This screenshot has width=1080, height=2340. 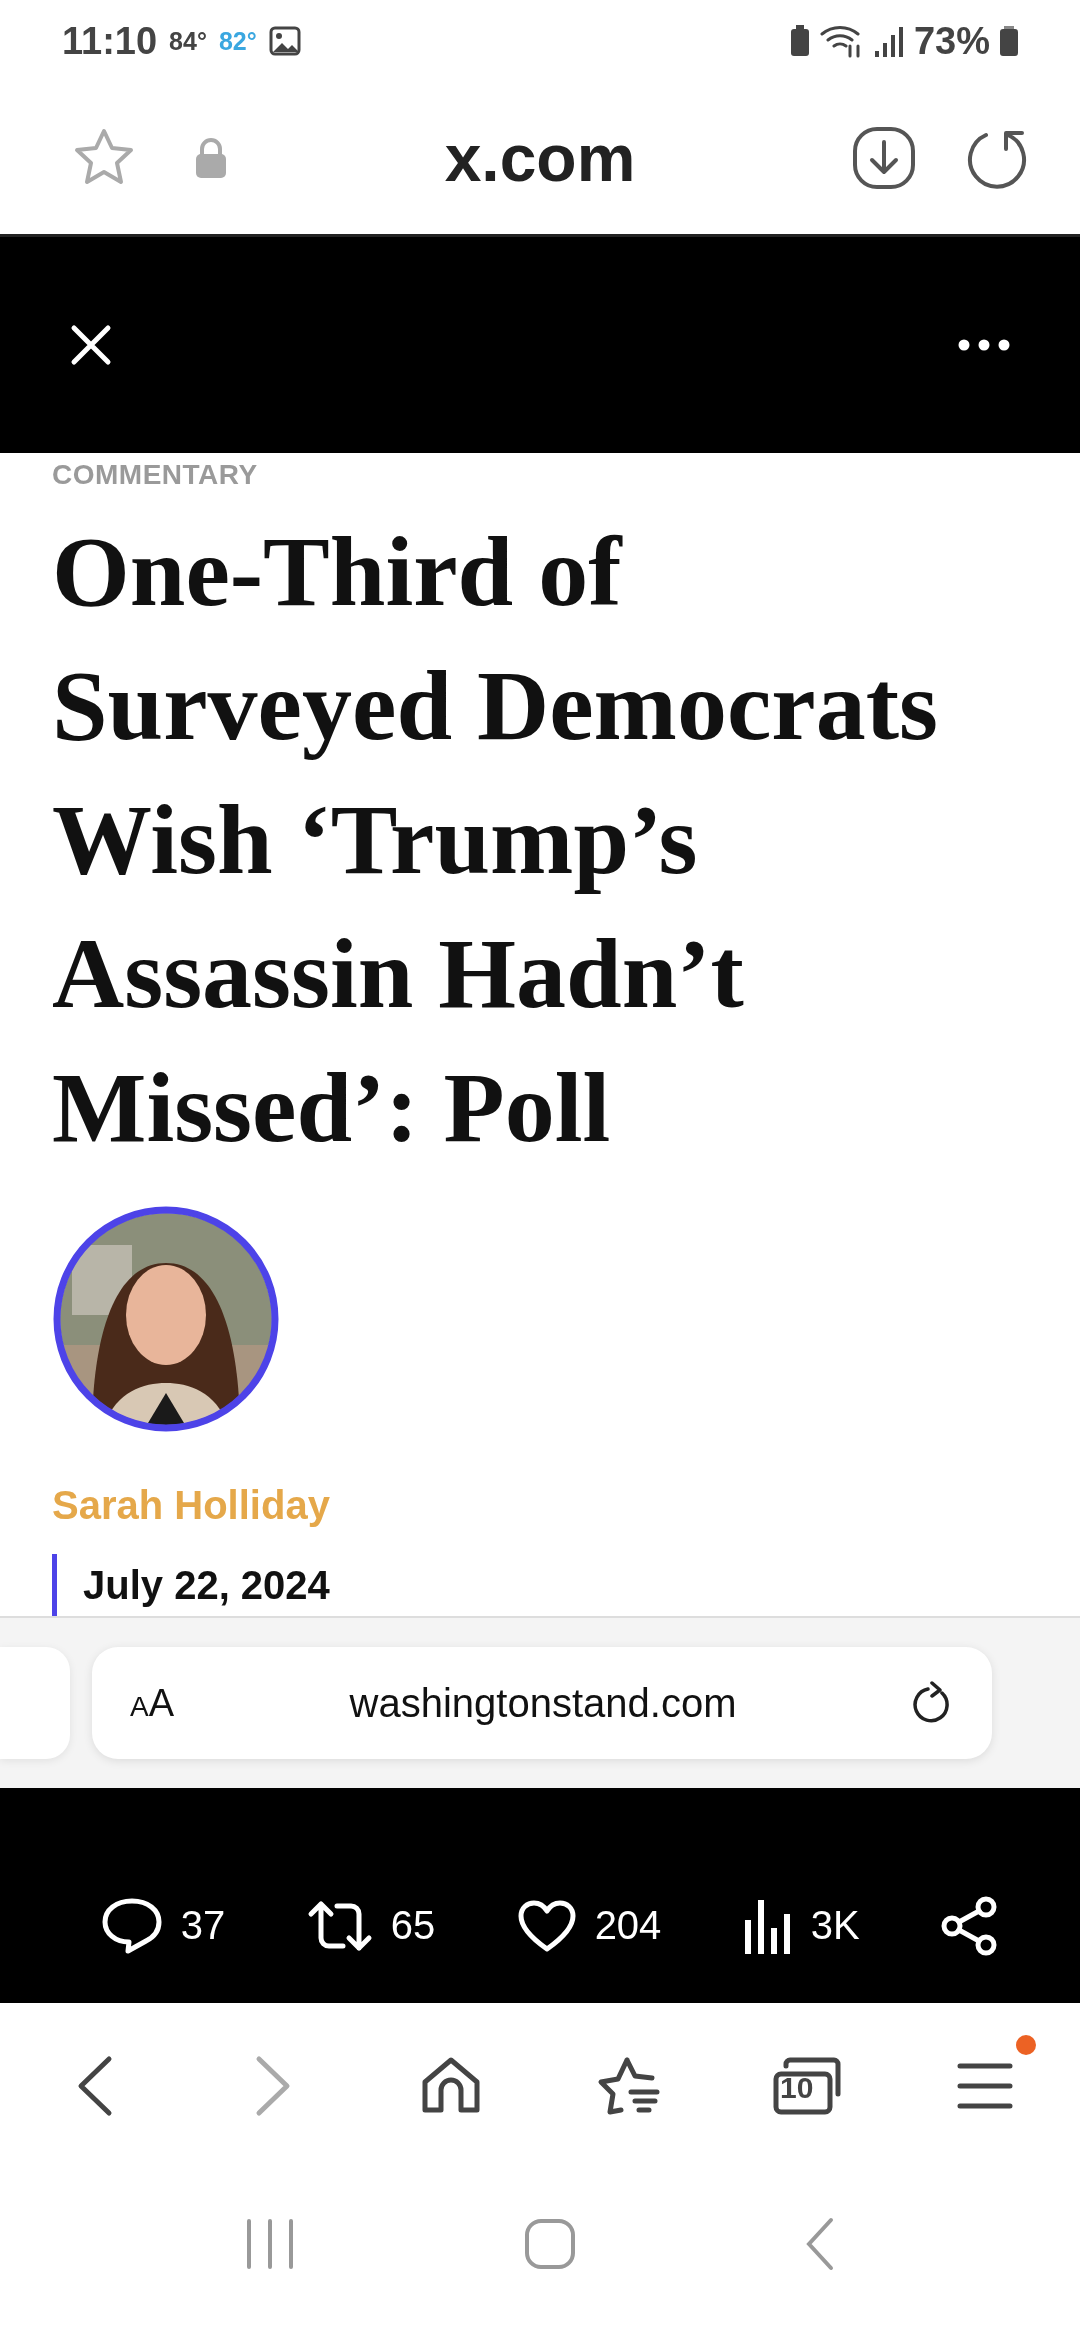 What do you see at coordinates (820, 2244) in the screenshot?
I see `back-icon` at bounding box center [820, 2244].